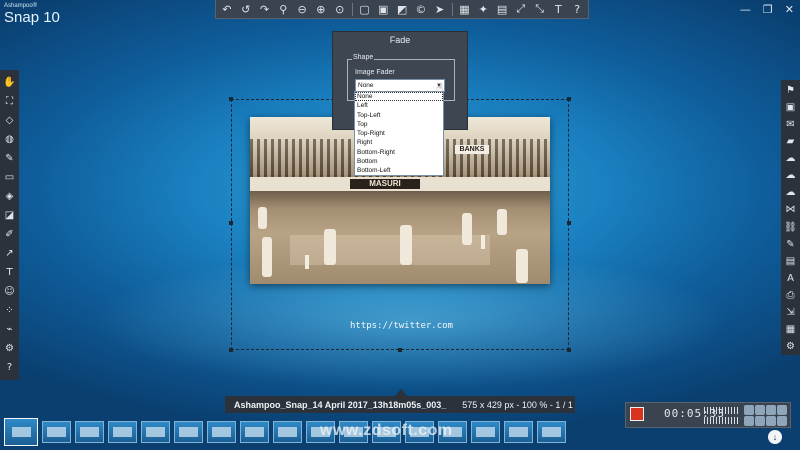 The width and height of the screenshot is (800, 450). What do you see at coordinates (790, 90) in the screenshot?
I see `pin-icon: ⚑` at bounding box center [790, 90].